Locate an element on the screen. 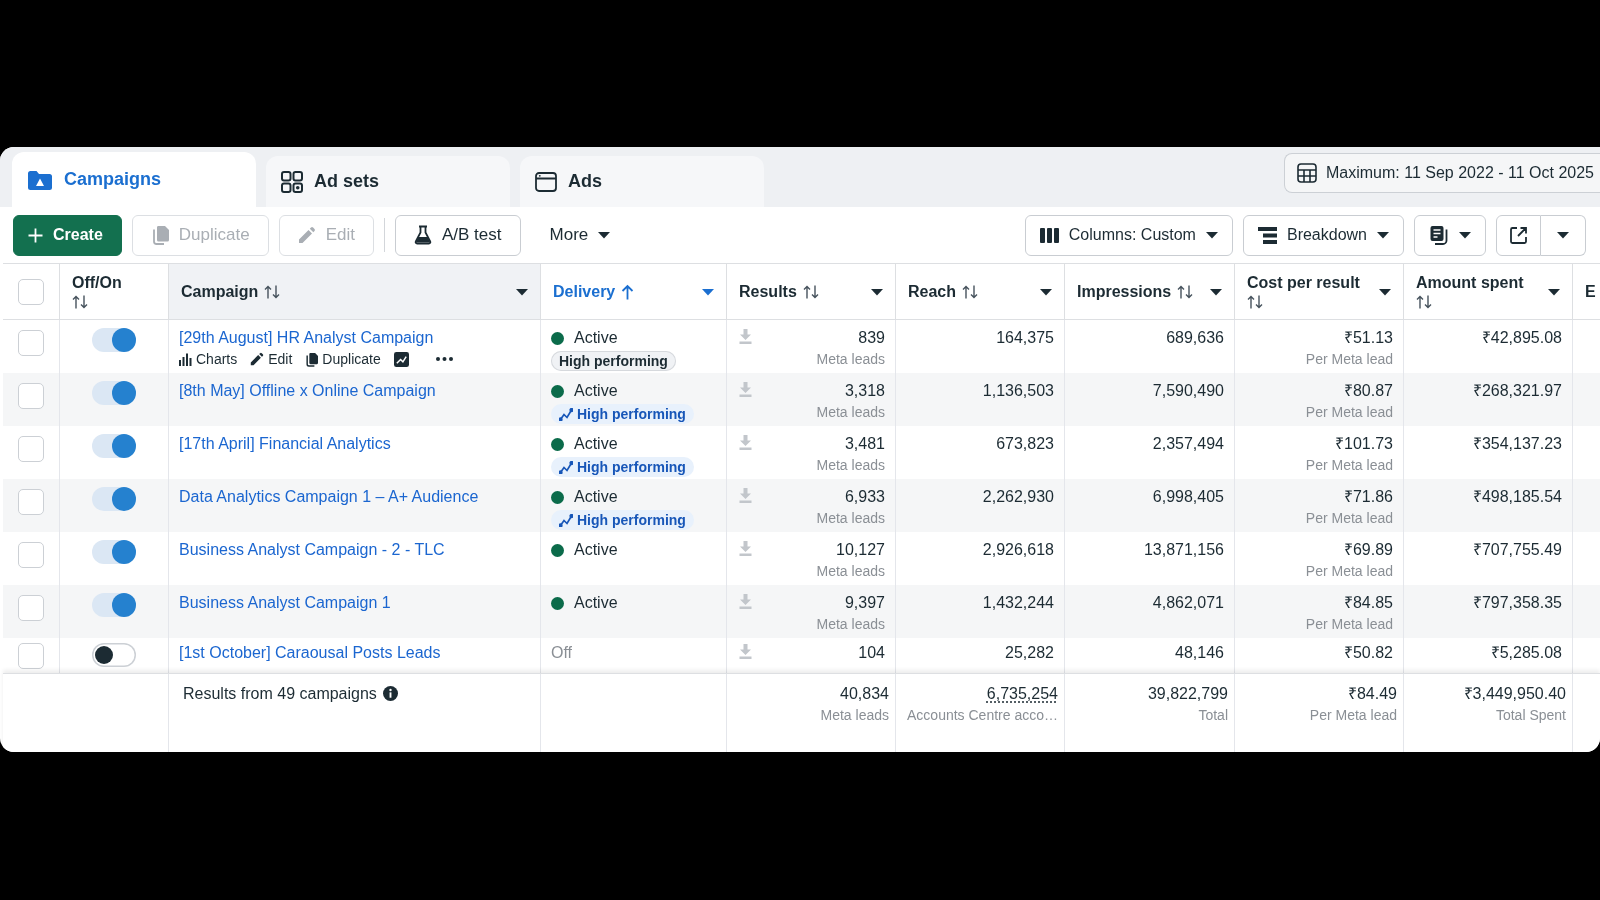 Image resolution: width=1600 pixels, height=900 pixels. column-header: Delivery is located at coordinates (594, 291).